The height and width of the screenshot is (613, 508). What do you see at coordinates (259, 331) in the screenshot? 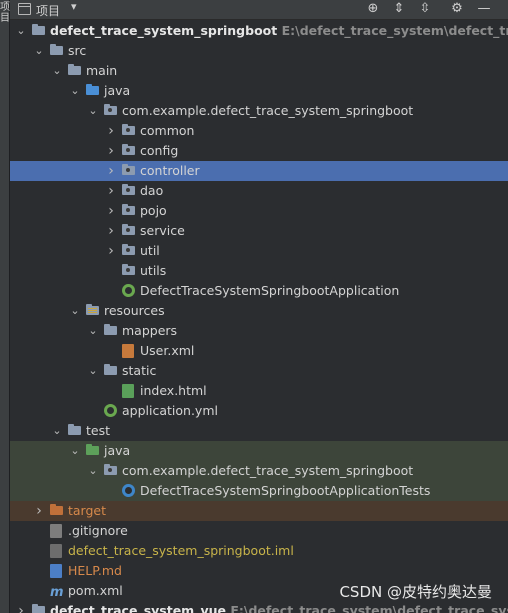
I see `tree-row: ⌄ mappers` at bounding box center [259, 331].